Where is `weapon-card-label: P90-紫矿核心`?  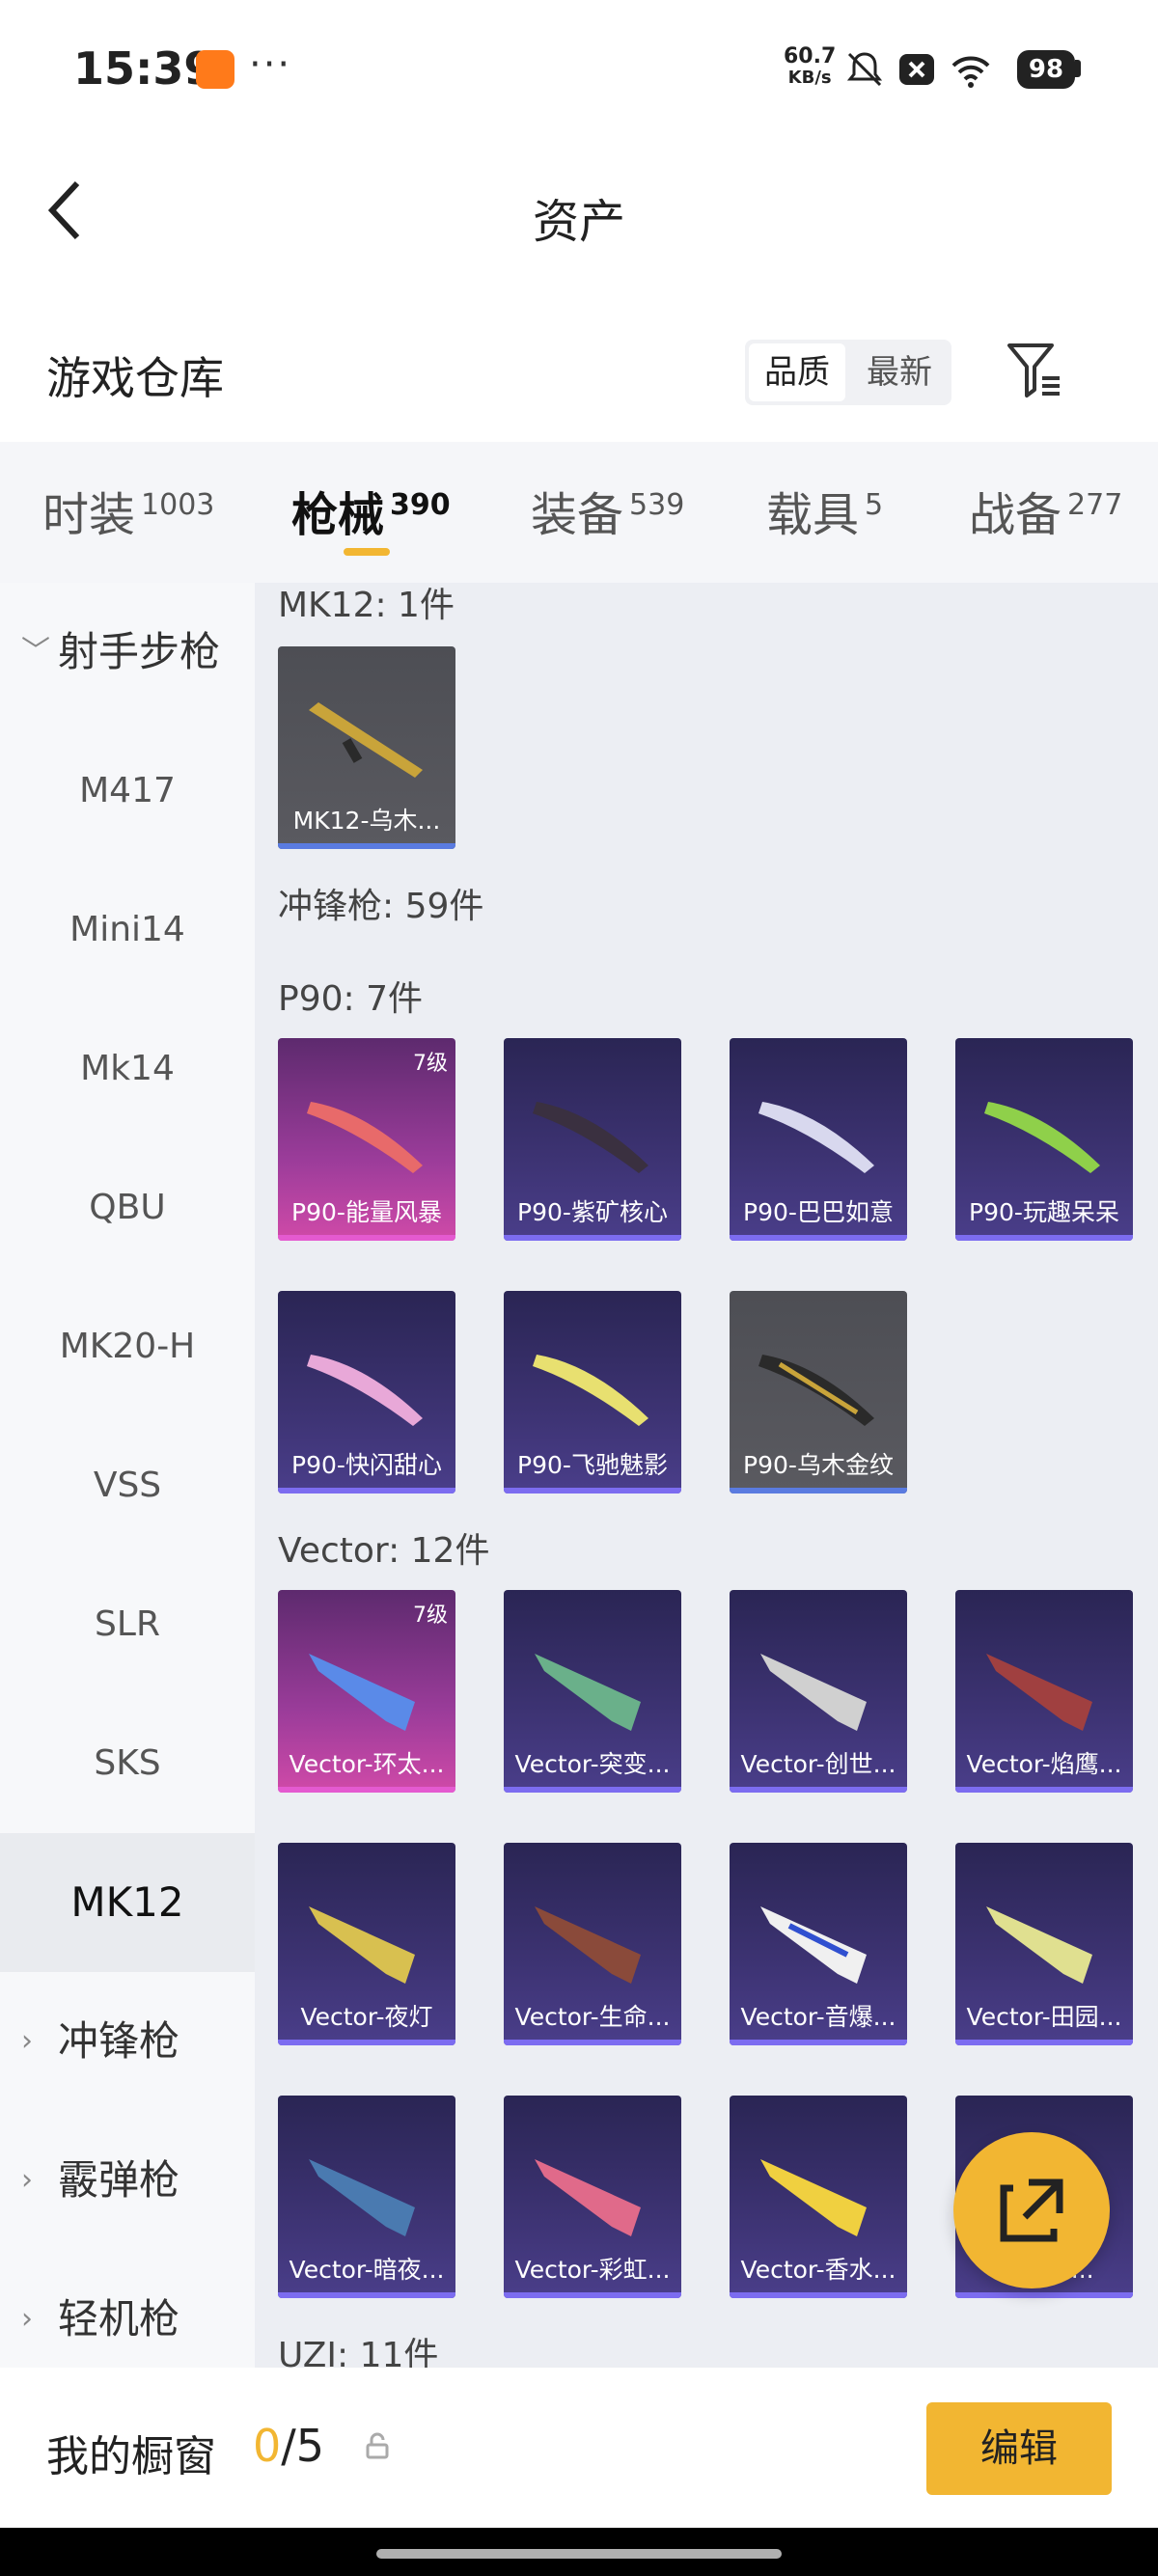
weapon-card-label: P90-紫矿核心 is located at coordinates (592, 1212).